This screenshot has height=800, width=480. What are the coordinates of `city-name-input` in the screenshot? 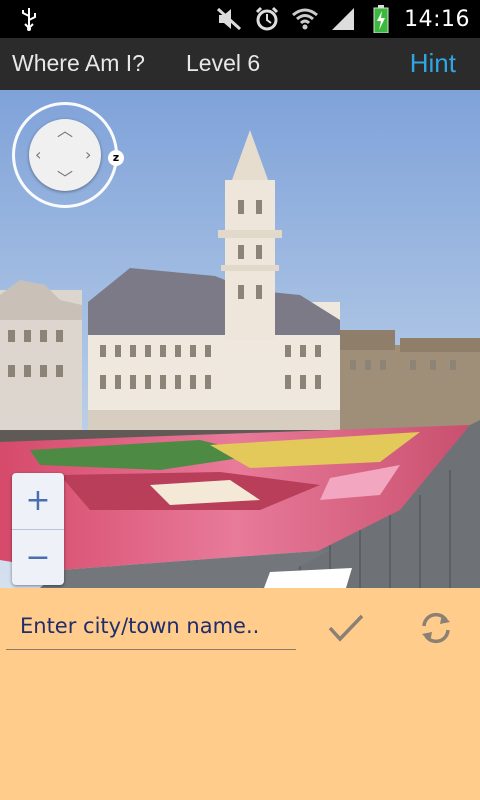 It's located at (151, 626).